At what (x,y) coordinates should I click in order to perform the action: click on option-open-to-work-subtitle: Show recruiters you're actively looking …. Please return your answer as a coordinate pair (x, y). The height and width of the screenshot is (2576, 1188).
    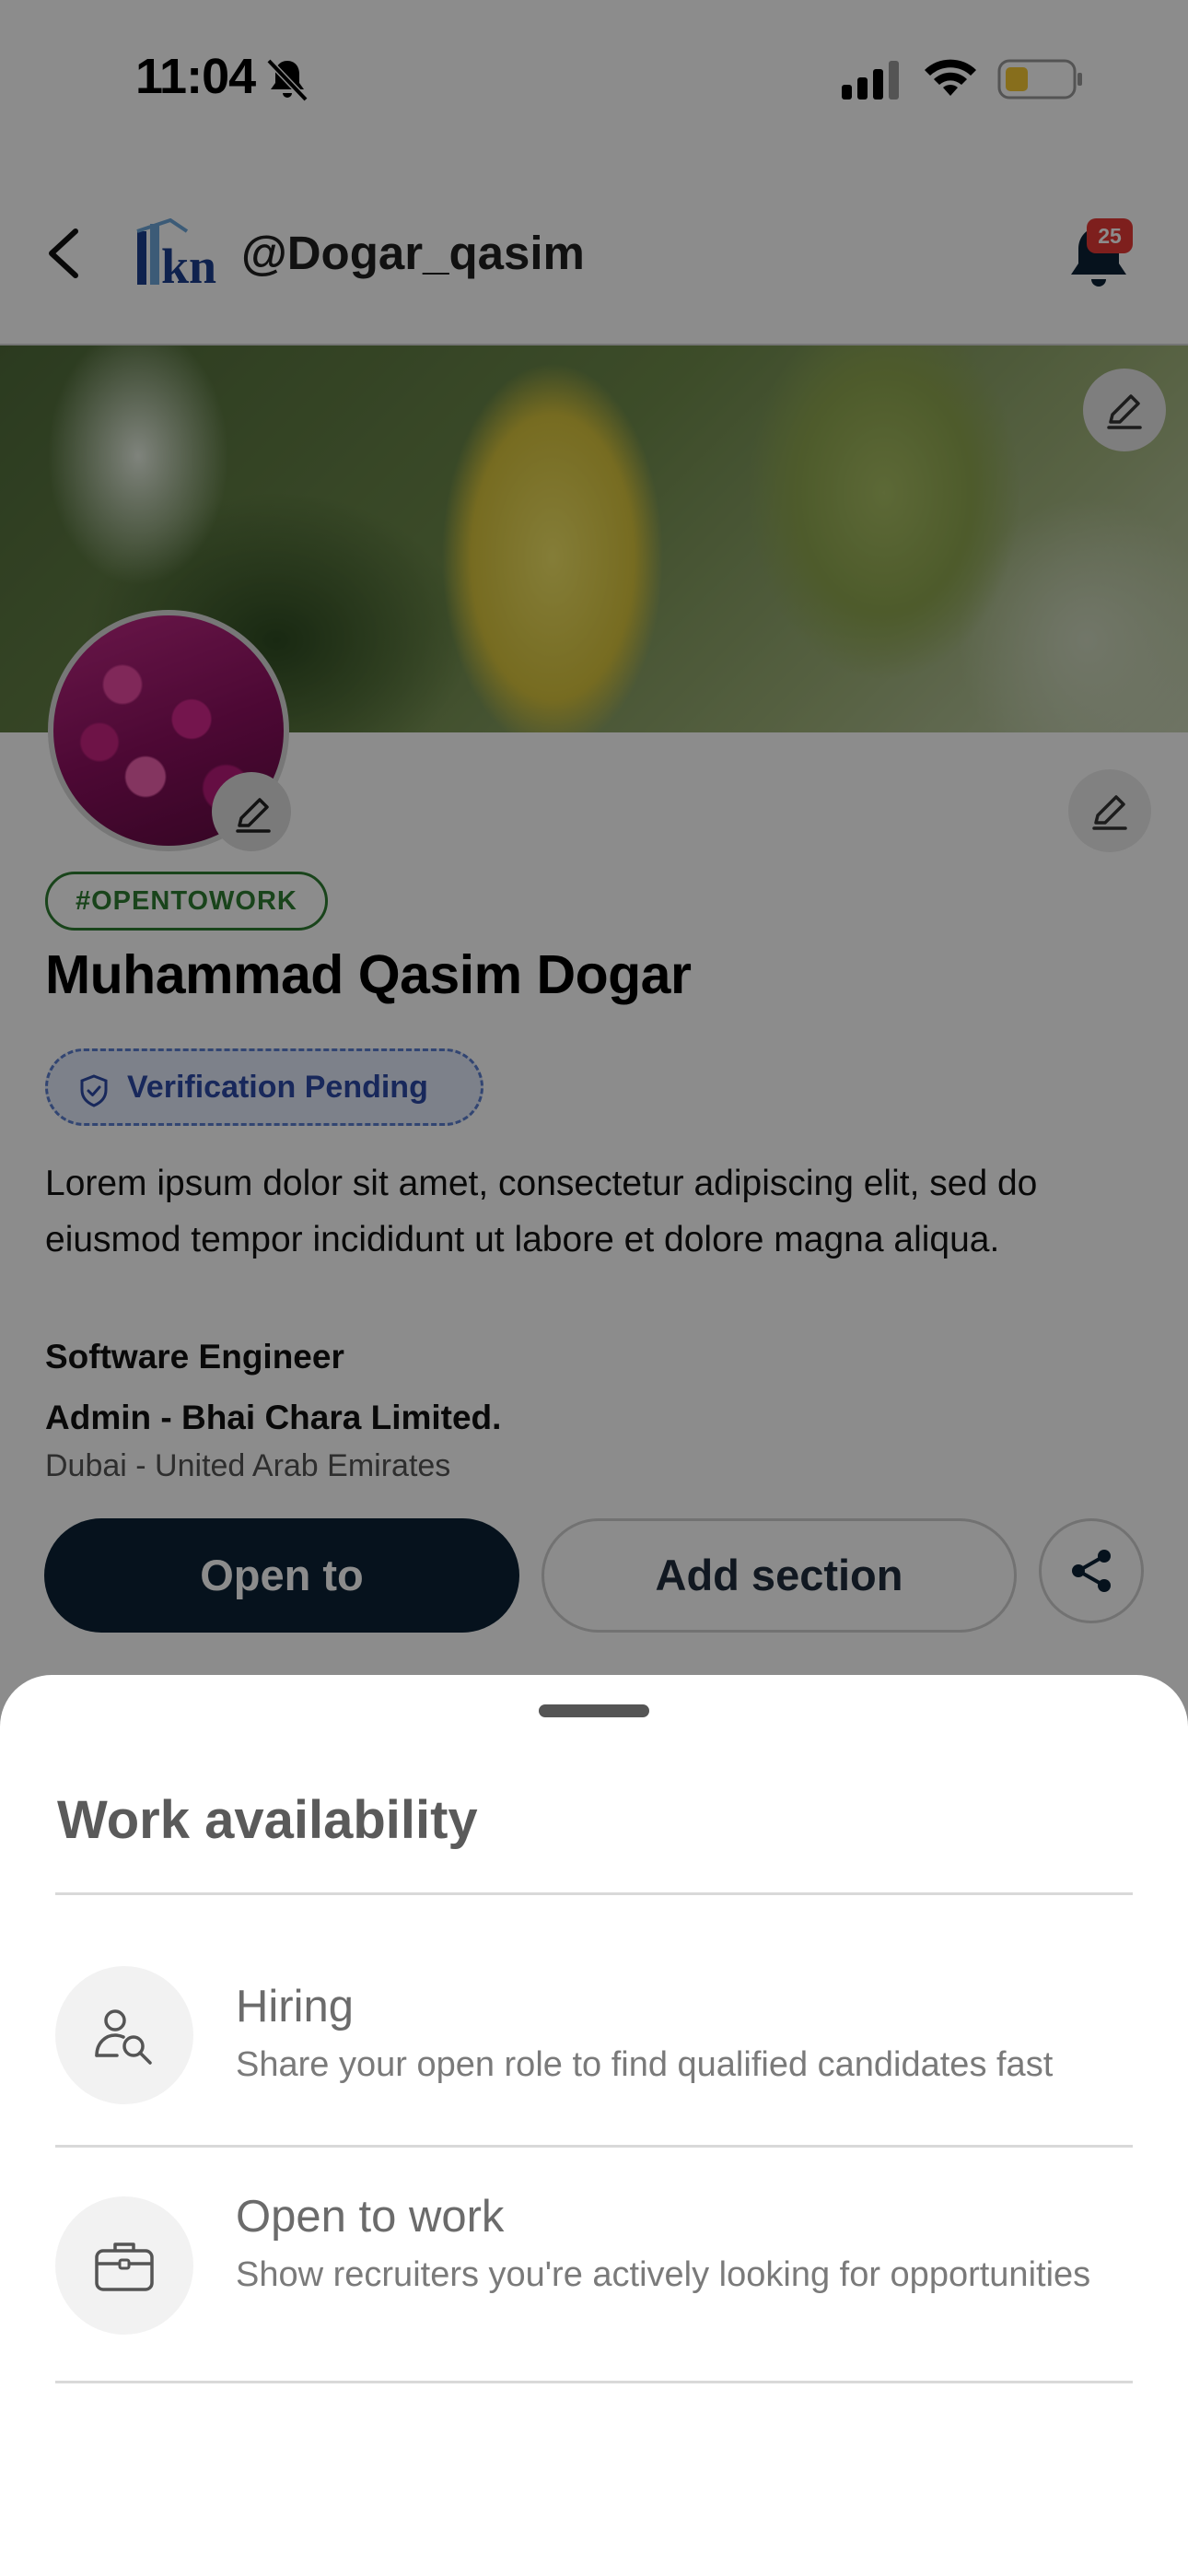
    Looking at the image, I should click on (663, 2274).